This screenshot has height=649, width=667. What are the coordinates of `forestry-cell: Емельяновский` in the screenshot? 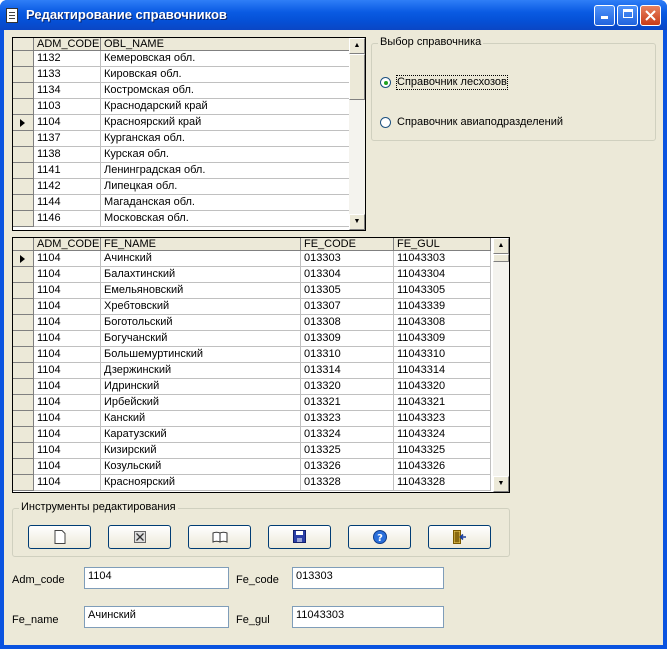 It's located at (201, 291).